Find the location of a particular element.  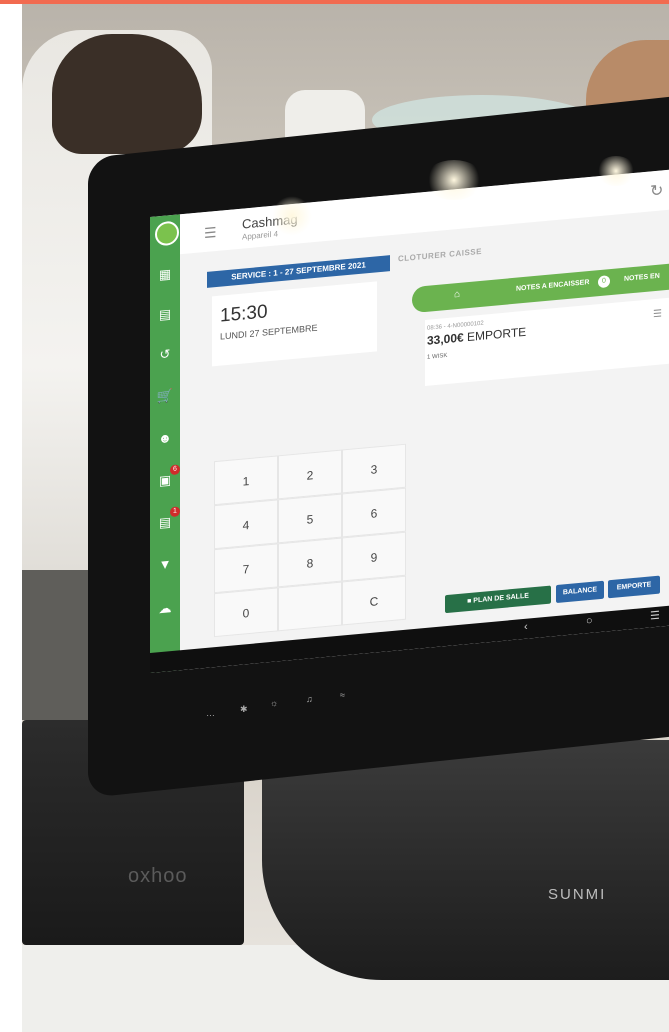

notes-badge: 1 is located at coordinates (175, 512).